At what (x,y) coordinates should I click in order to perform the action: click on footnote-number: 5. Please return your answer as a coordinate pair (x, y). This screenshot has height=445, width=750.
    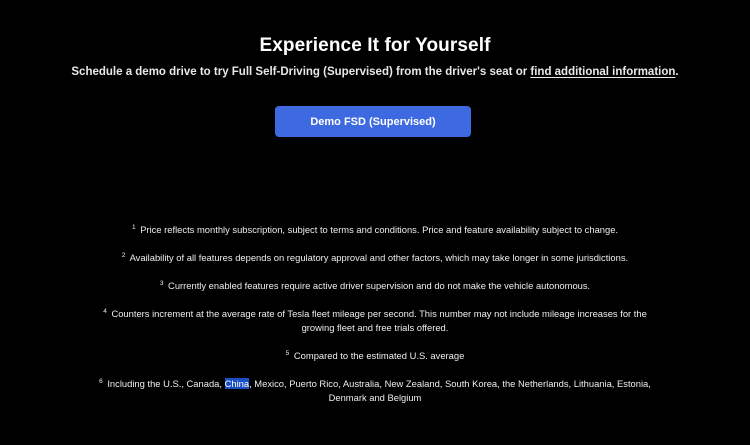
    Looking at the image, I should click on (287, 353).